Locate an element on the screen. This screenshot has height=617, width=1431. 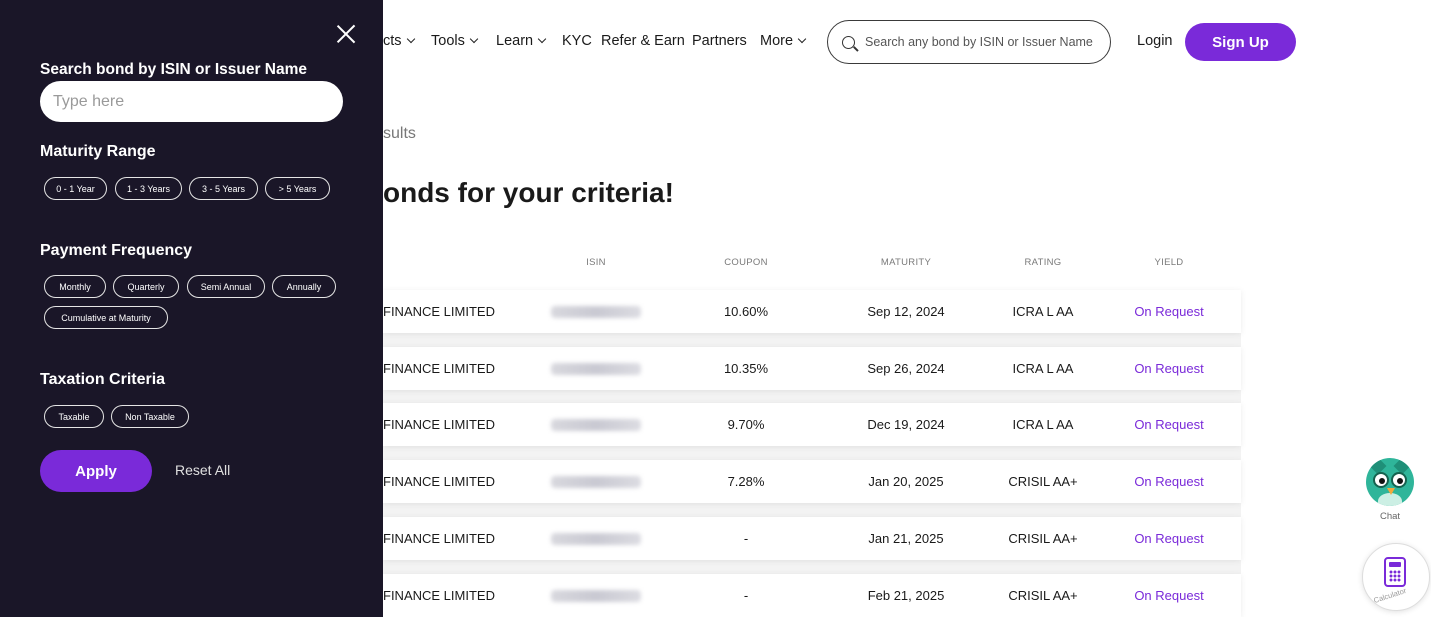
column-header-maturity: MATURITY is located at coordinates (906, 262).